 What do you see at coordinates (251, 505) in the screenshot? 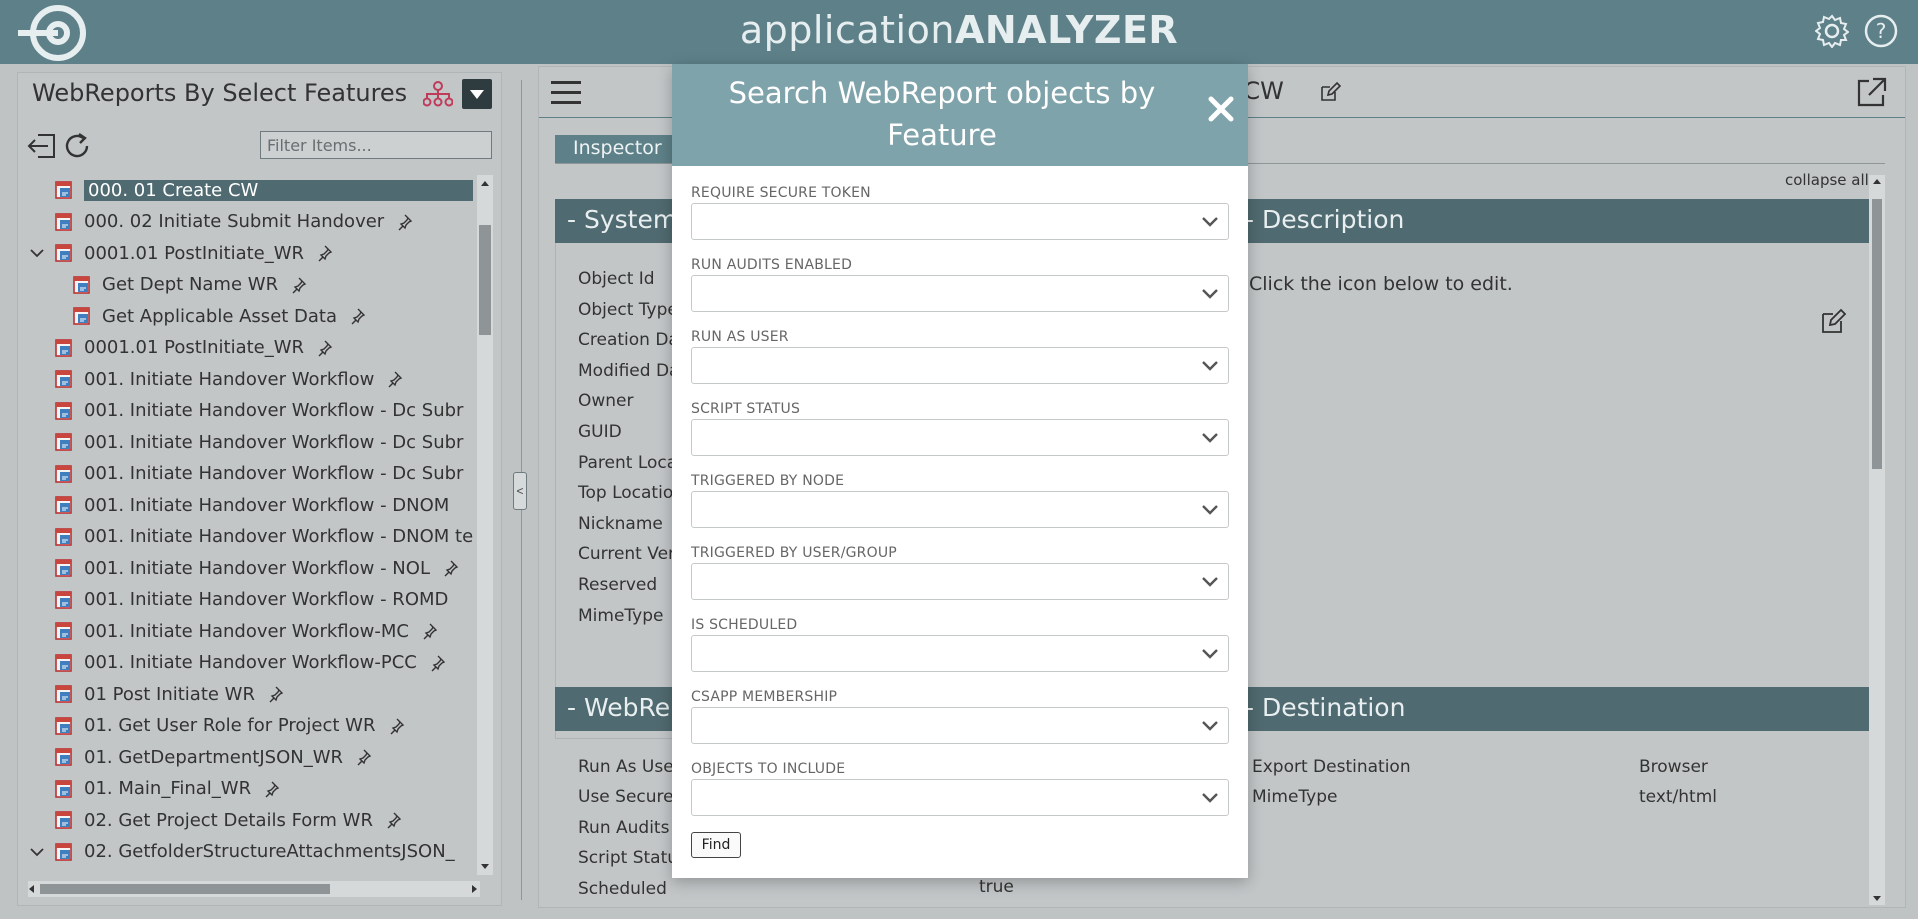
I see `tree-item: 001. Initiate Handover Workflow - DNOM` at bounding box center [251, 505].